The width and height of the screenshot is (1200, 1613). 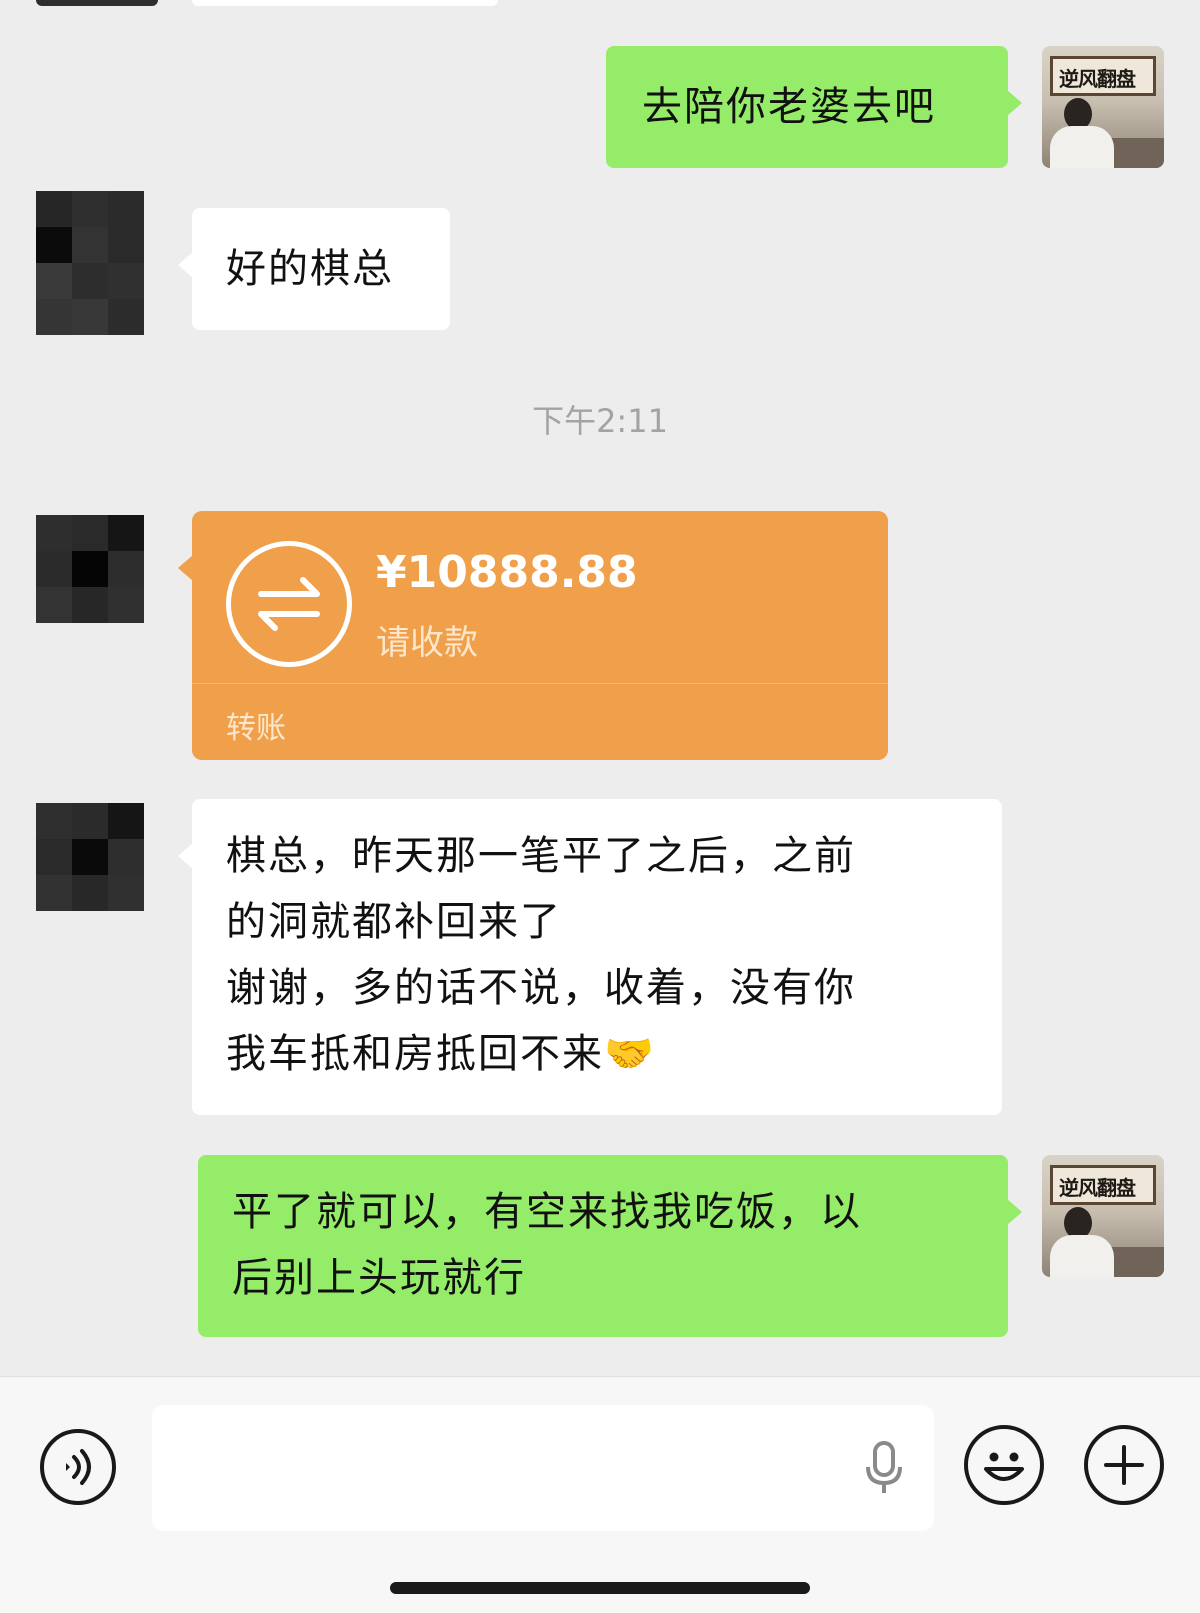 I want to click on input-bar, so click(x=600, y=1494).